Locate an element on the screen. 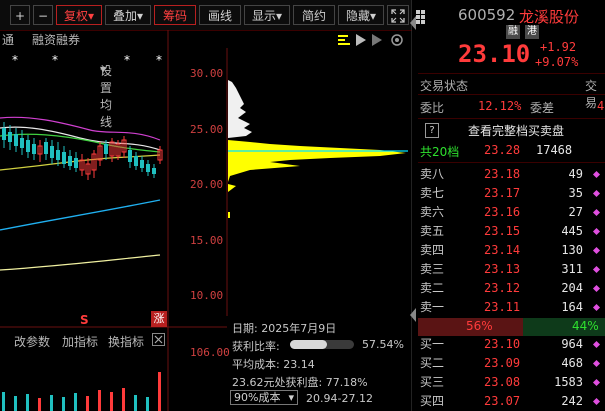 Image resolution: width=605 pixels, height=411 pixels. level-price: 23.13 is located at coordinates (502, 269).